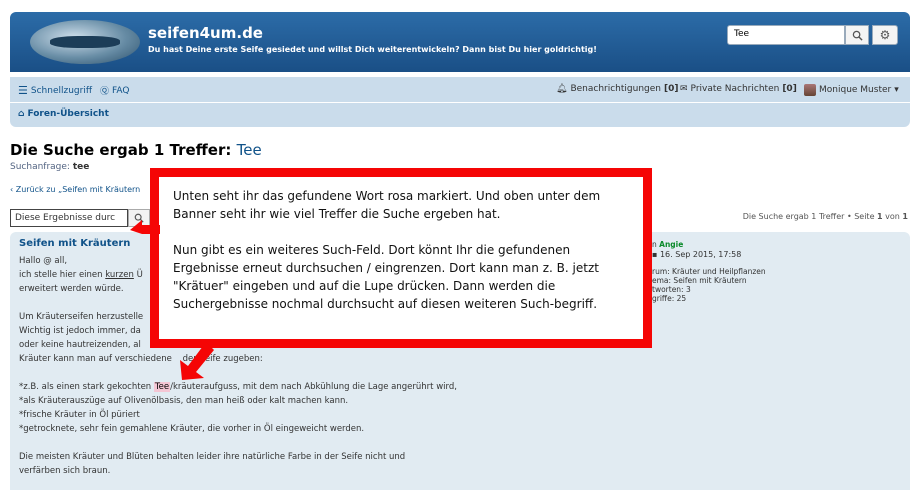 This screenshot has height=490, width=920. Describe the element at coordinates (21, 114) in the screenshot. I see `home-icon: ⌂` at that location.